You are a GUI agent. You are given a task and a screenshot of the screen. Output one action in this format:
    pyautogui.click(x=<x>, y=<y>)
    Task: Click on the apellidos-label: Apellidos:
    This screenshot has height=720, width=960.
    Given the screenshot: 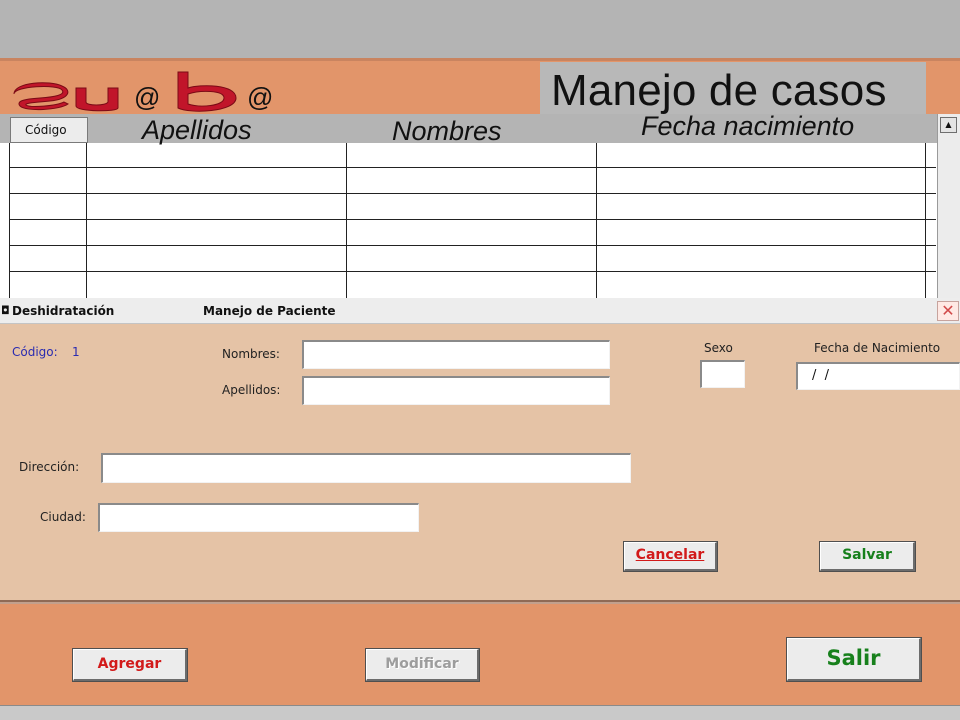 What is the action you would take?
    pyautogui.click(x=251, y=390)
    